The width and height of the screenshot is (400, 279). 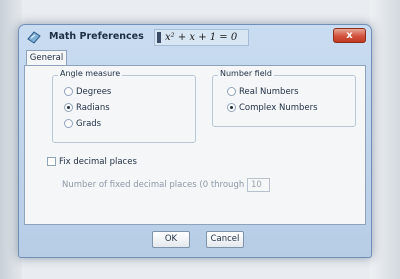 I want to click on radio-degrees-label: Degrees, so click(x=94, y=92).